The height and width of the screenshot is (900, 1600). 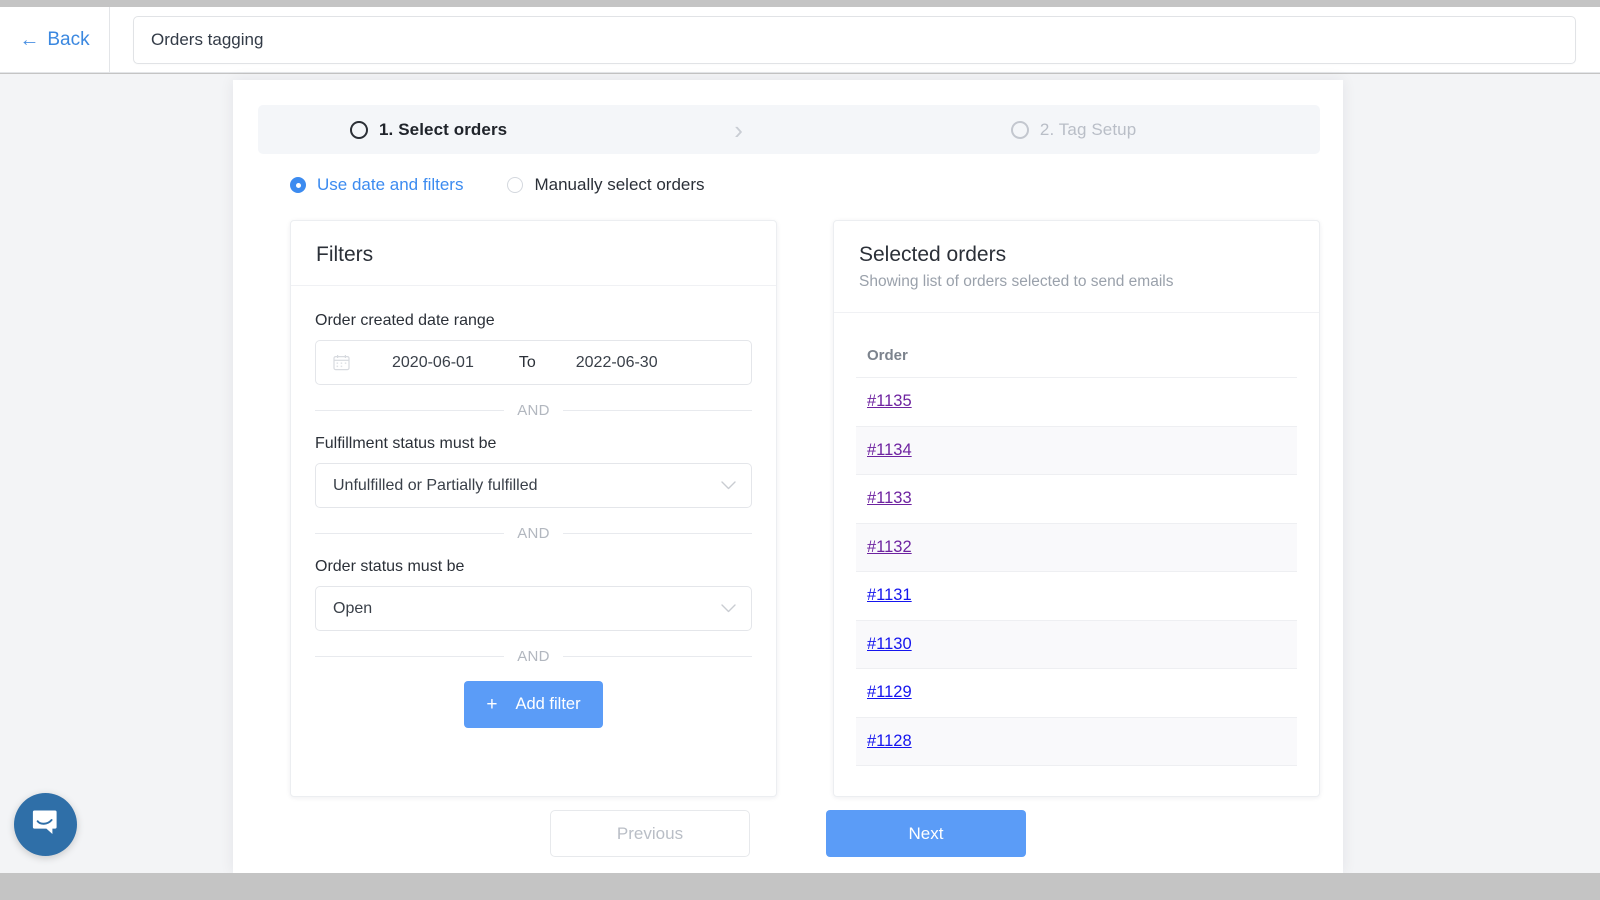 I want to click on previous-button: Previous, so click(x=650, y=833).